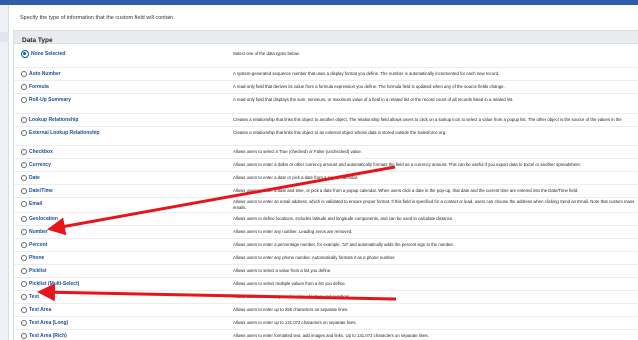 The height and width of the screenshot is (340, 638). What do you see at coordinates (38, 271) in the screenshot?
I see `data-type-label: Picklist` at bounding box center [38, 271].